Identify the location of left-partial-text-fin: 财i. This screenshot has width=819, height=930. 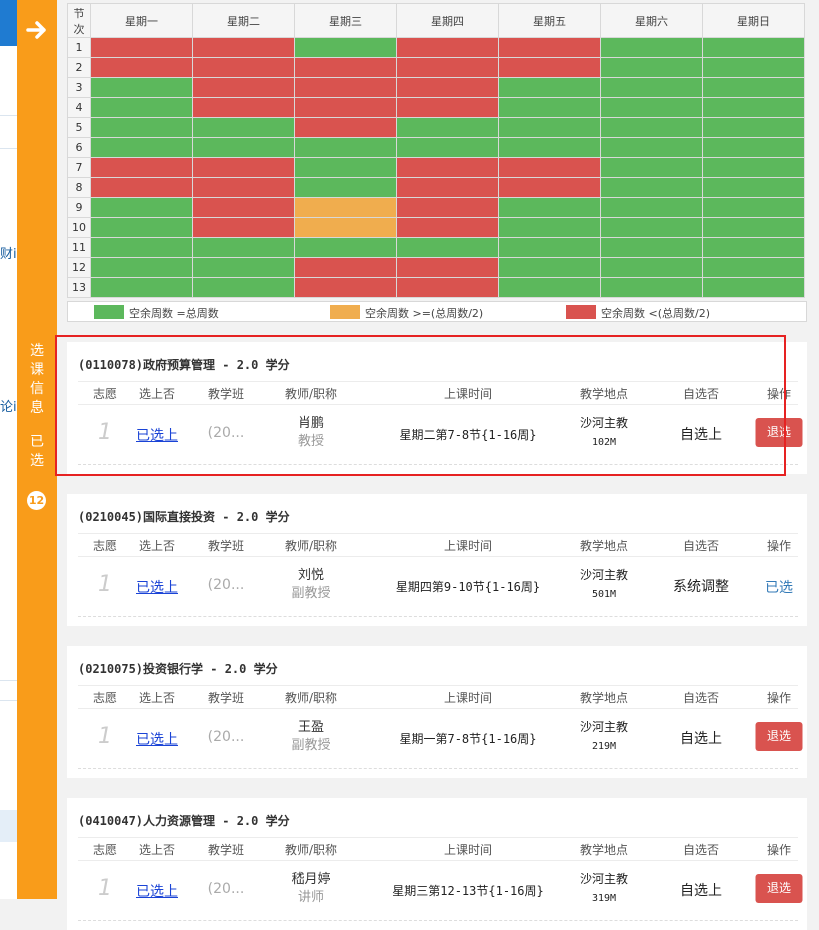
(8, 252).